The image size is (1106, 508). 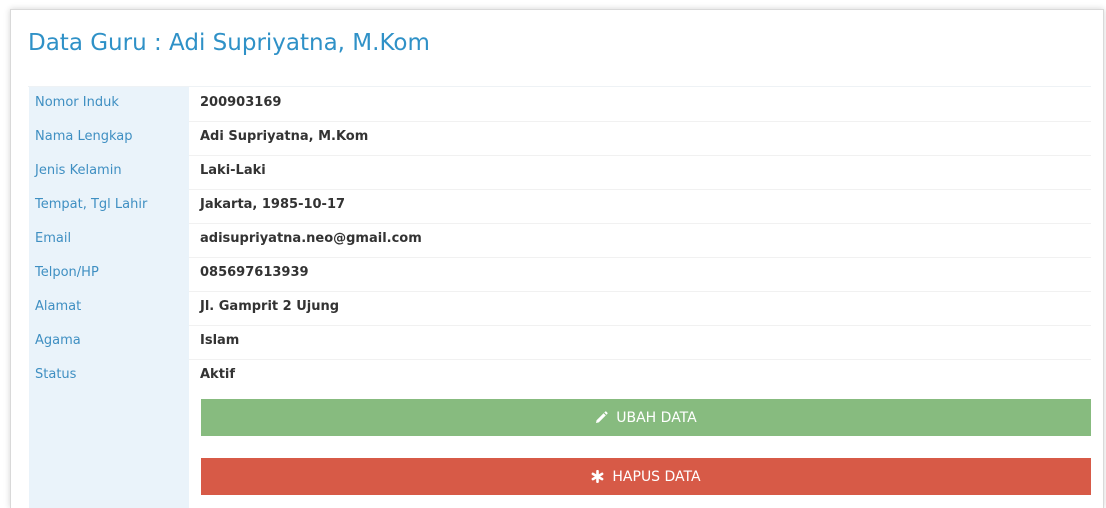 What do you see at coordinates (560, 240) in the screenshot?
I see `field-row-email: Email adisupriyatna.neo@gmail.com` at bounding box center [560, 240].